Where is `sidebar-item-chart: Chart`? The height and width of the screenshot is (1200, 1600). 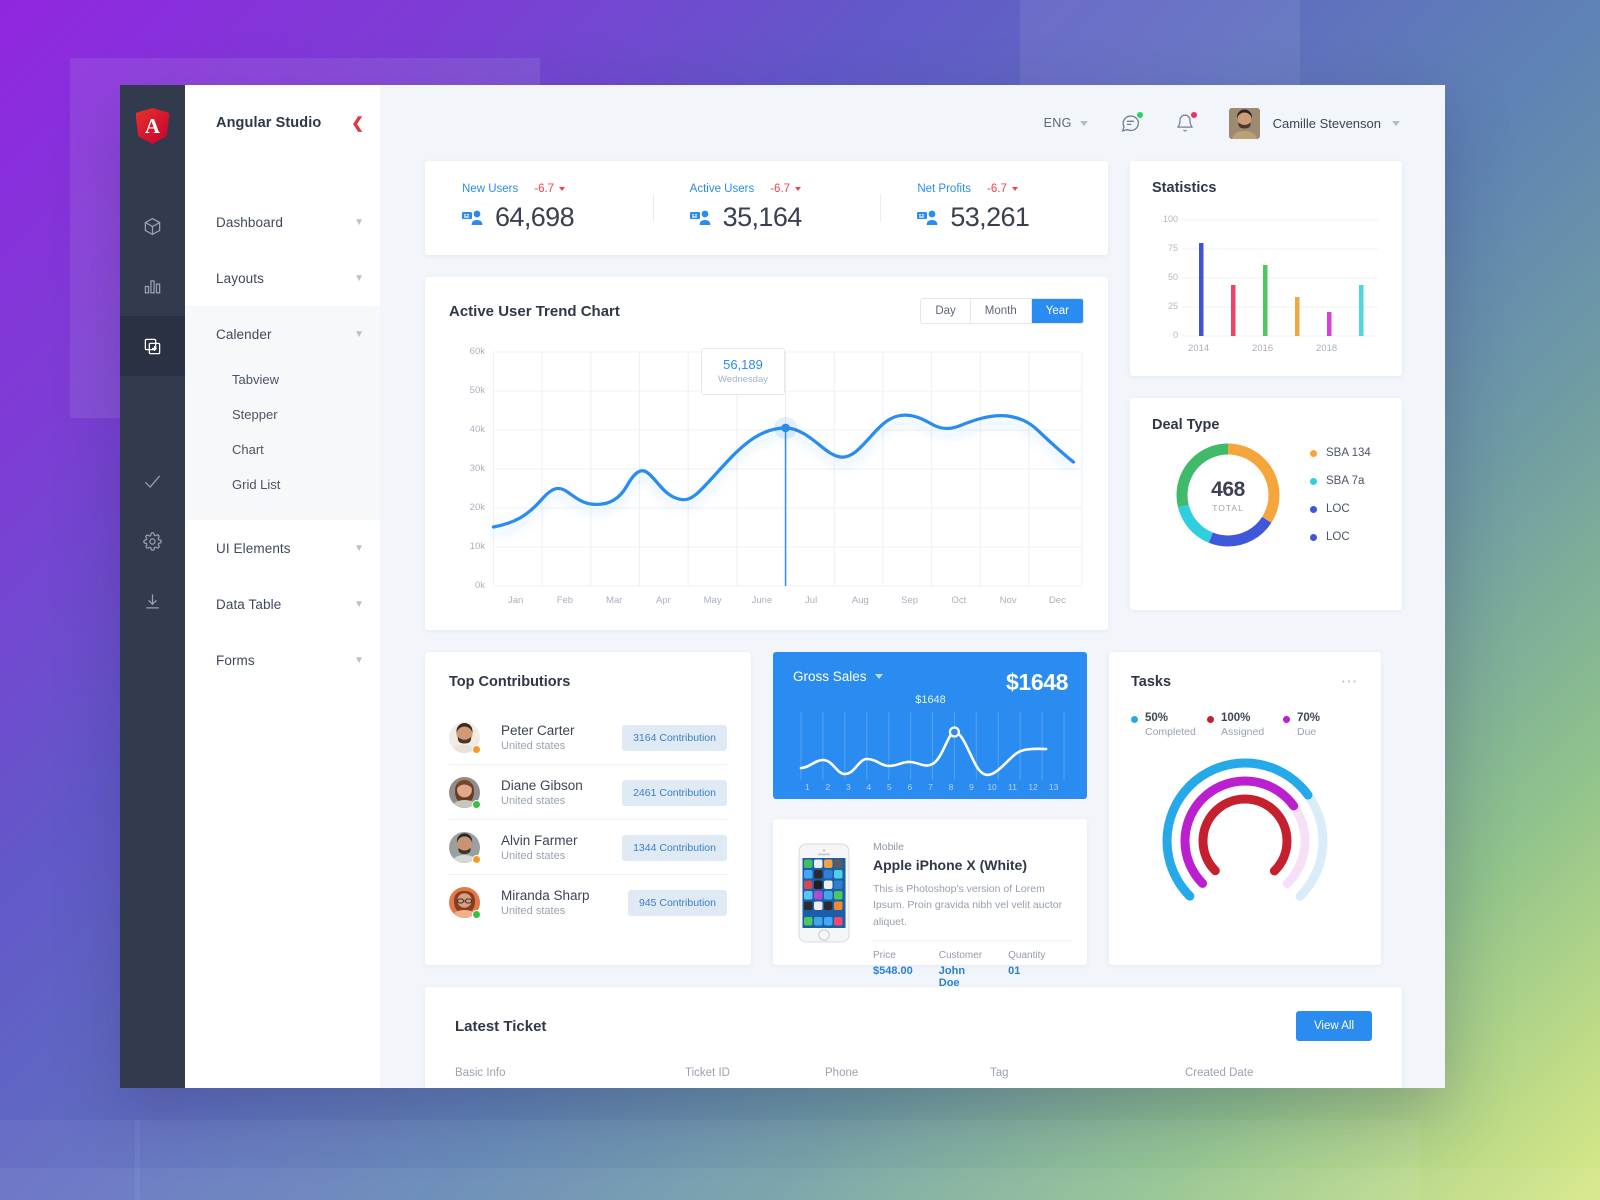 sidebar-item-chart: Chart is located at coordinates (282, 449).